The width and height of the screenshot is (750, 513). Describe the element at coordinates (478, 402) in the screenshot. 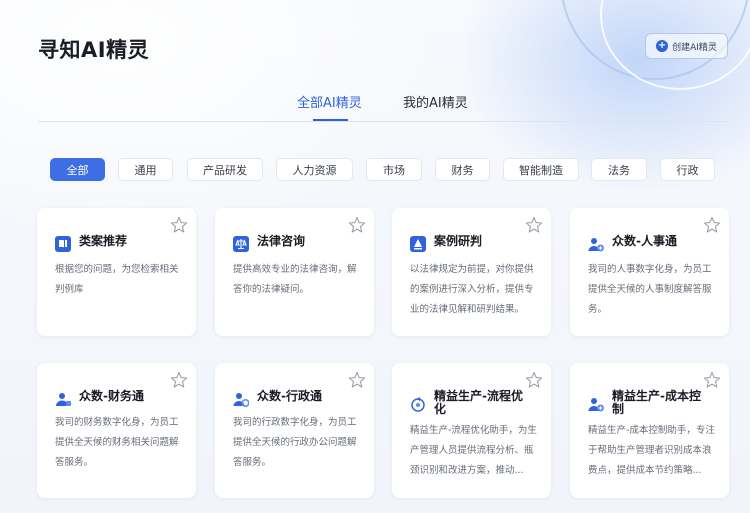

I see `card-title: 精益生产-流程优化` at that location.